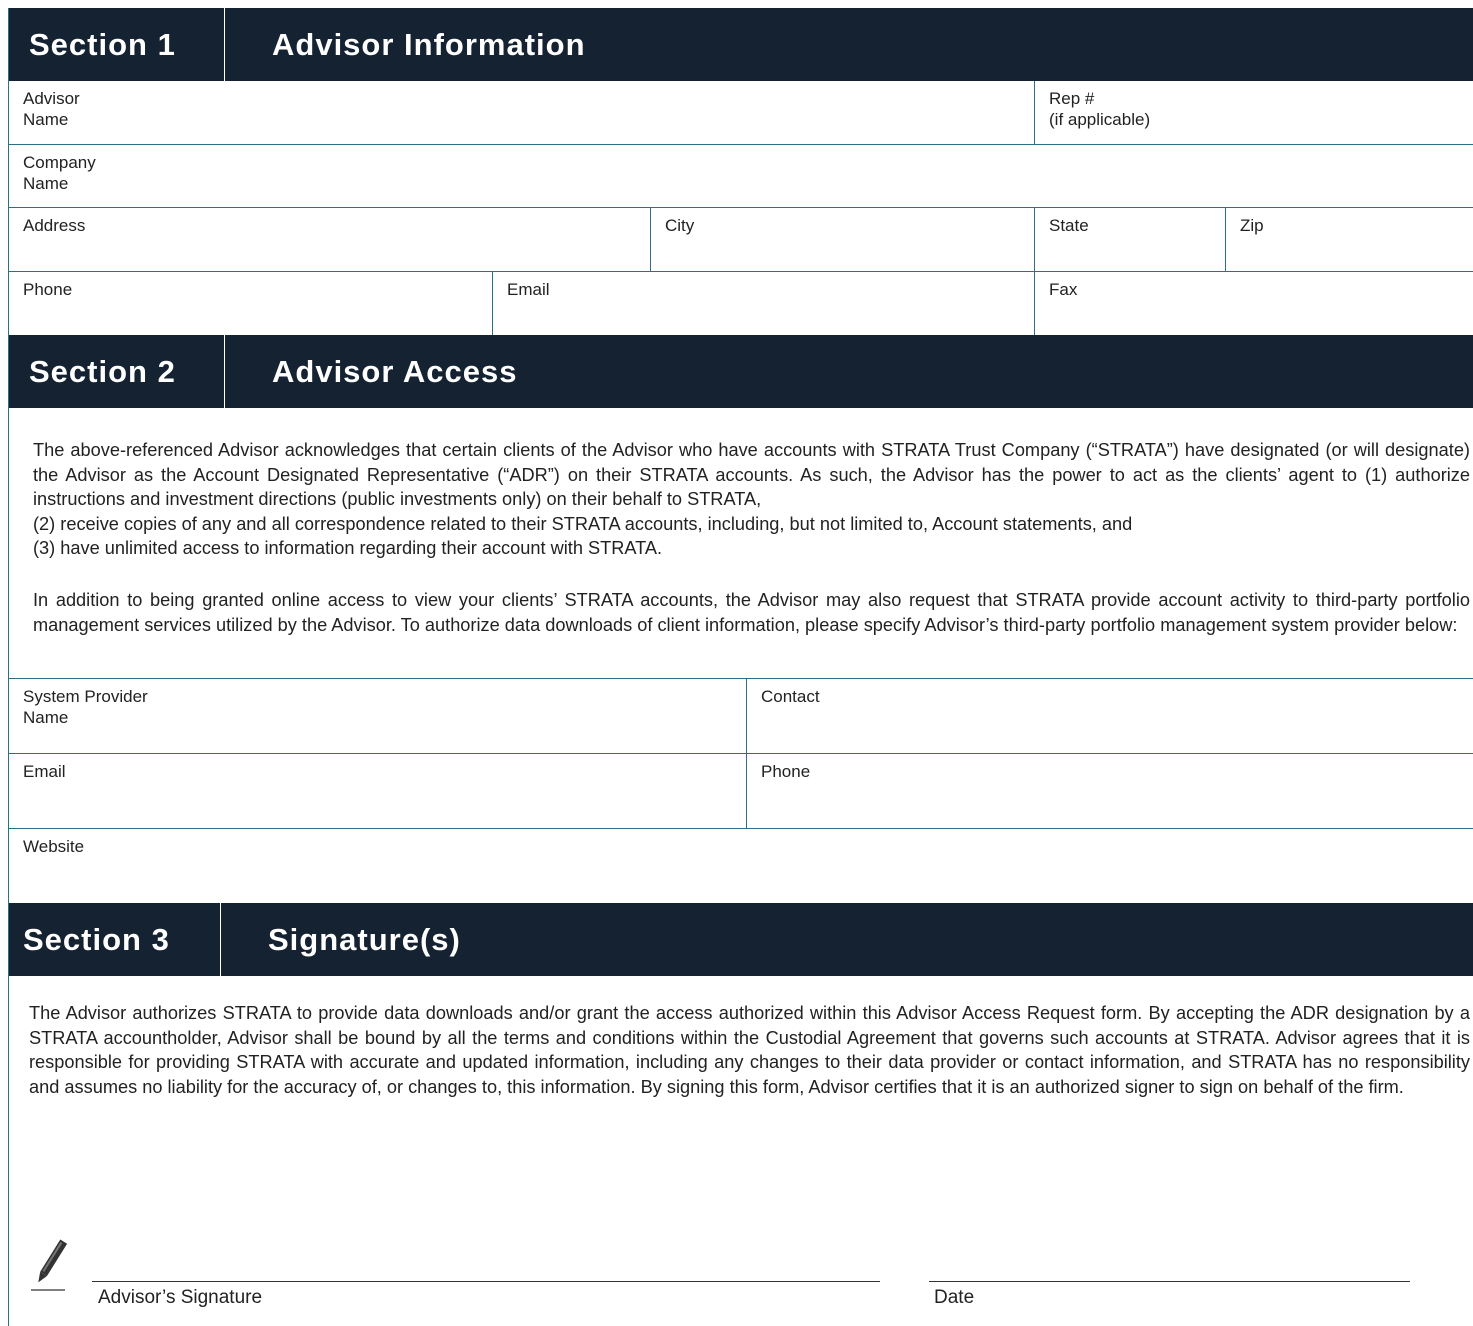 The image size is (1473, 1326). What do you see at coordinates (764, 303) in the screenshot?
I see `email-field: Email` at bounding box center [764, 303].